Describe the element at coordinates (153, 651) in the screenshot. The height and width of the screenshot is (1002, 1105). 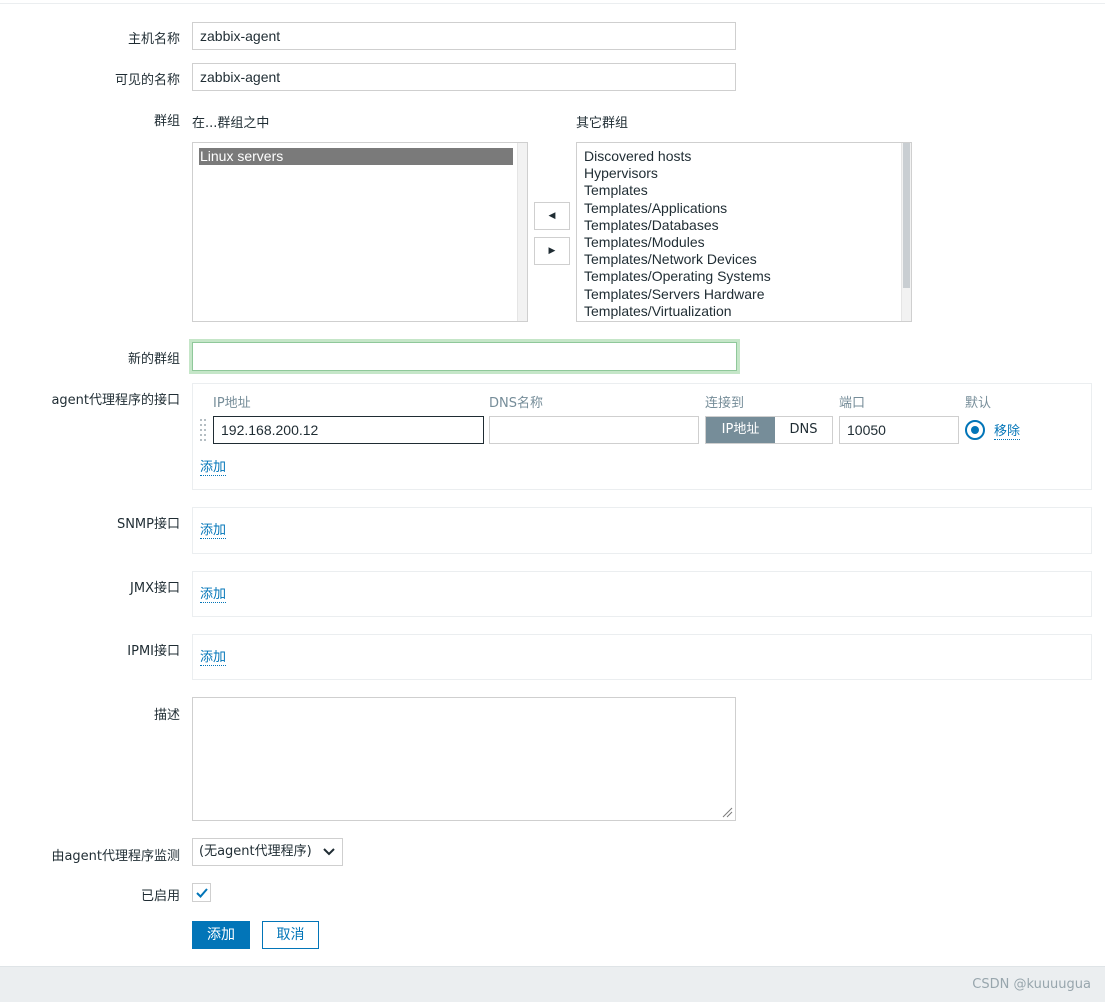
I see `ipmi-interface-label: IPMI接口` at that location.